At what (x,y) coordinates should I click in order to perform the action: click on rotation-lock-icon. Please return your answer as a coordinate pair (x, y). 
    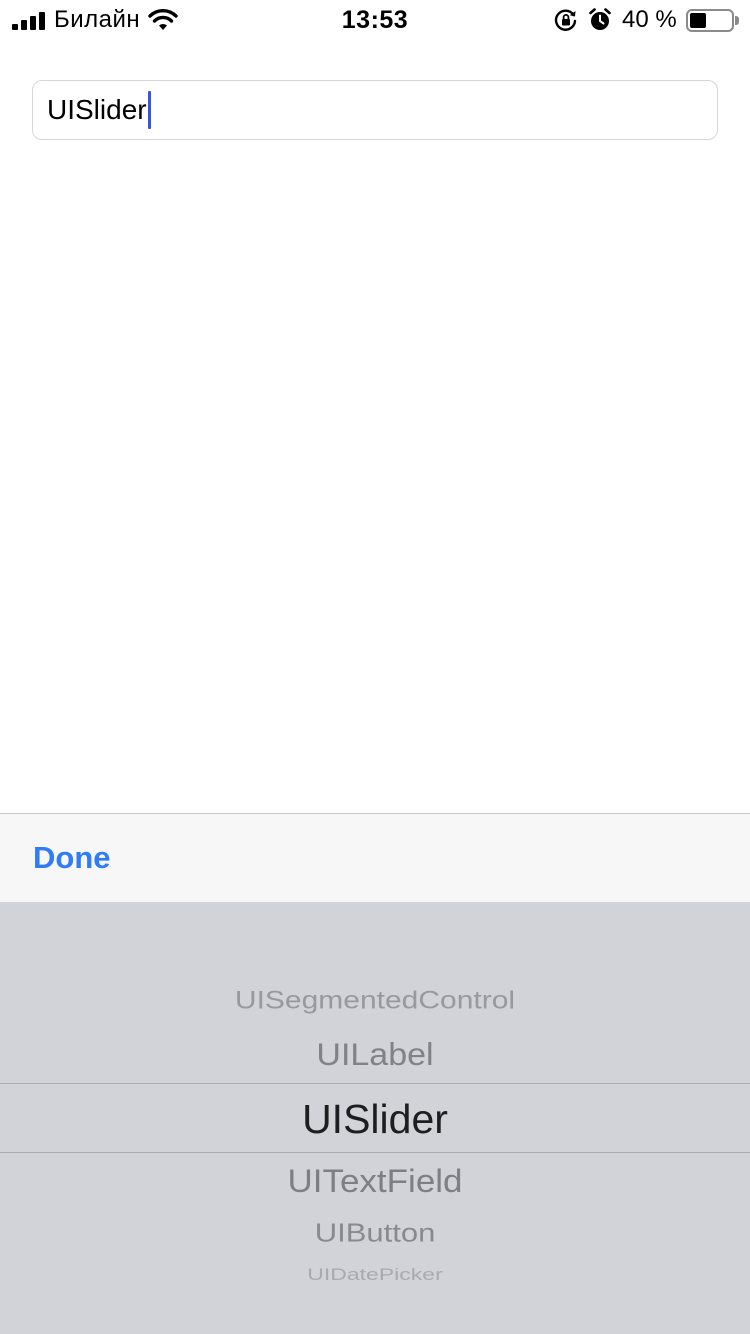
    Looking at the image, I should click on (565, 20).